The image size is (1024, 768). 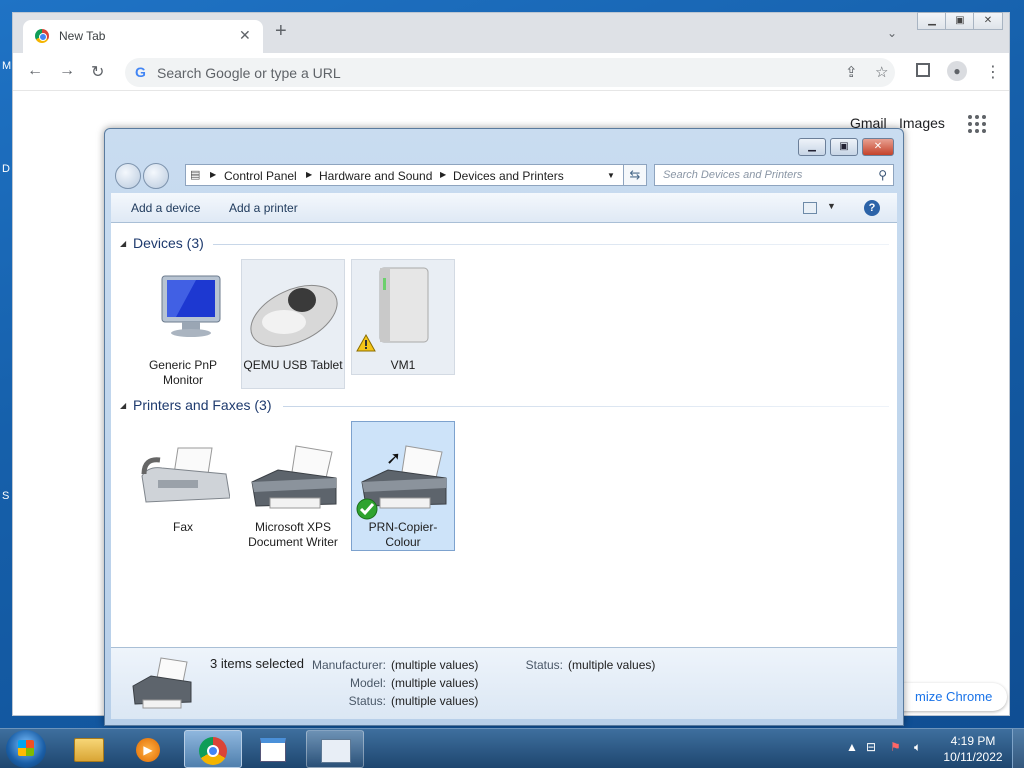 I want to click on add-printer-button: Add a printer, so click(x=263, y=208).